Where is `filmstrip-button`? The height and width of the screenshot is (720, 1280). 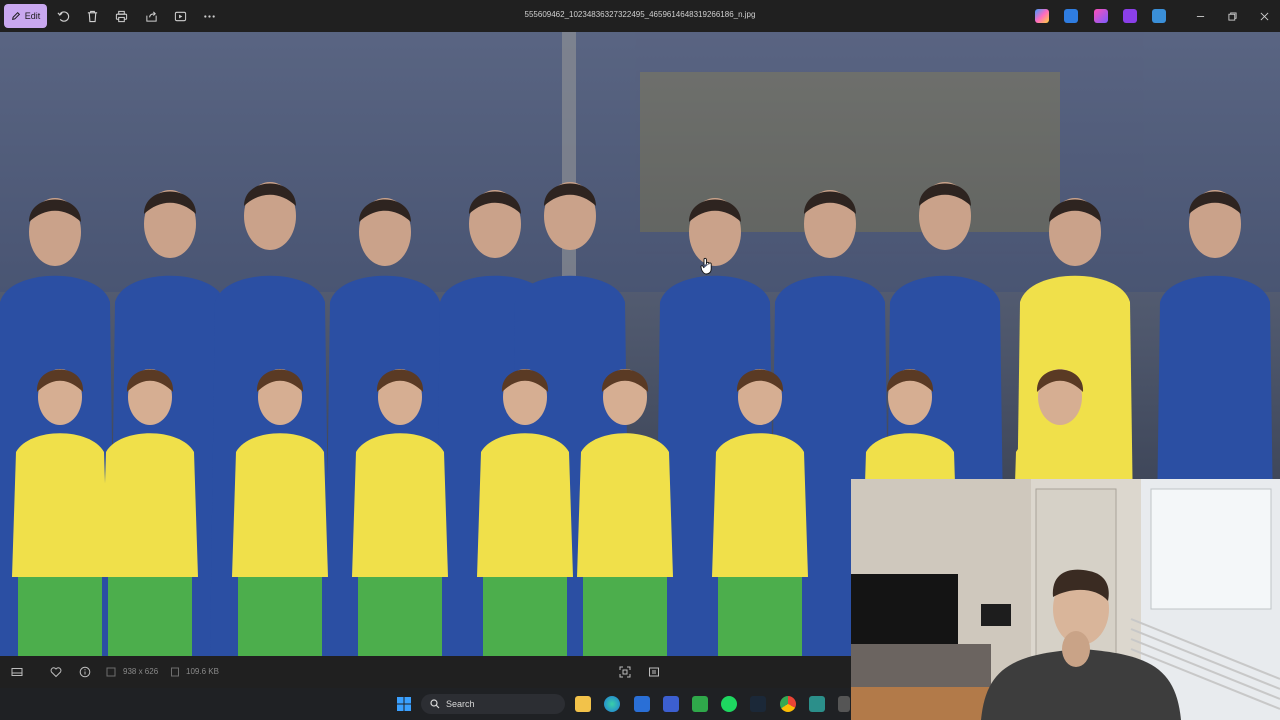 filmstrip-button is located at coordinates (17, 672).